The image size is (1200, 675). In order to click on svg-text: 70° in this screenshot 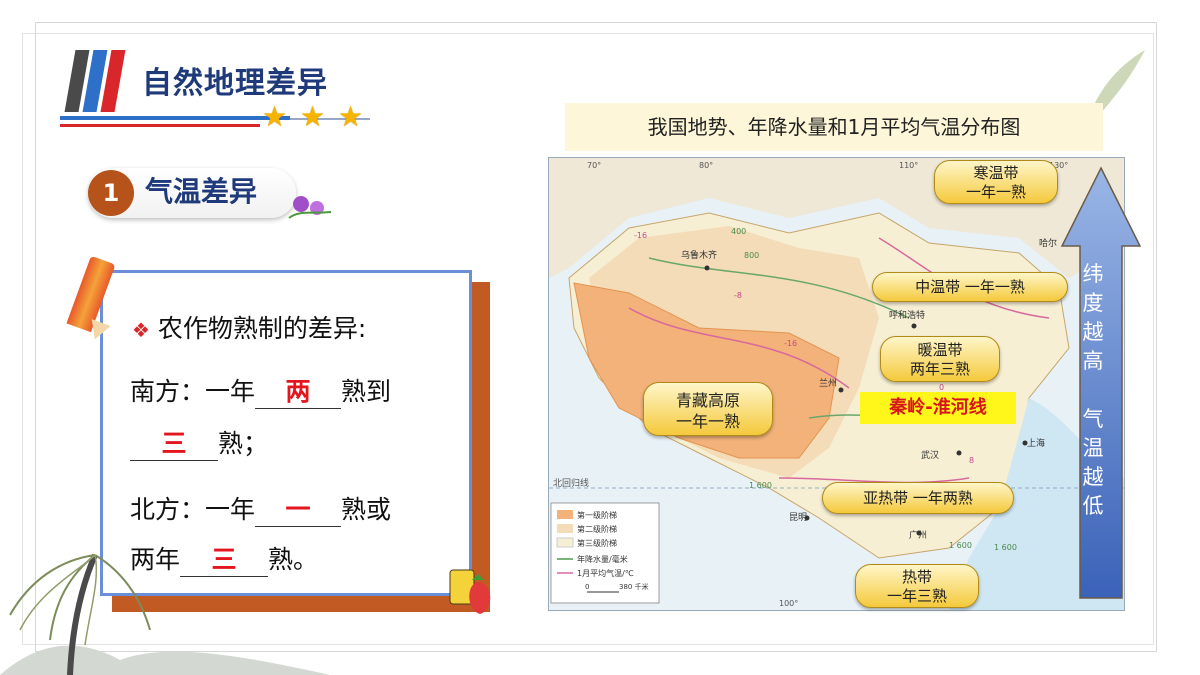, I will do `click(594, 165)`.